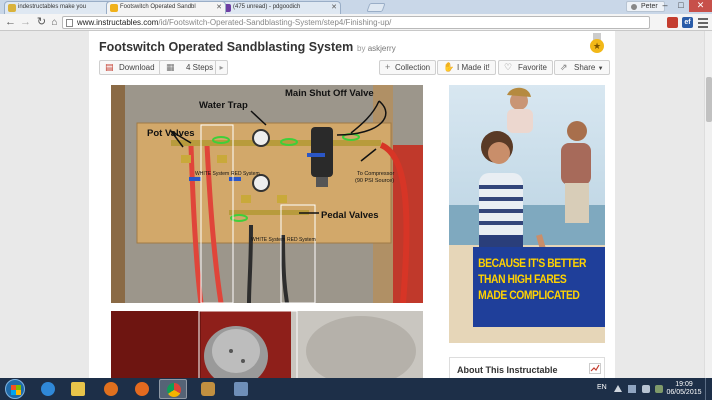  I want to click on about-panel: About This Instructable, so click(527, 367).